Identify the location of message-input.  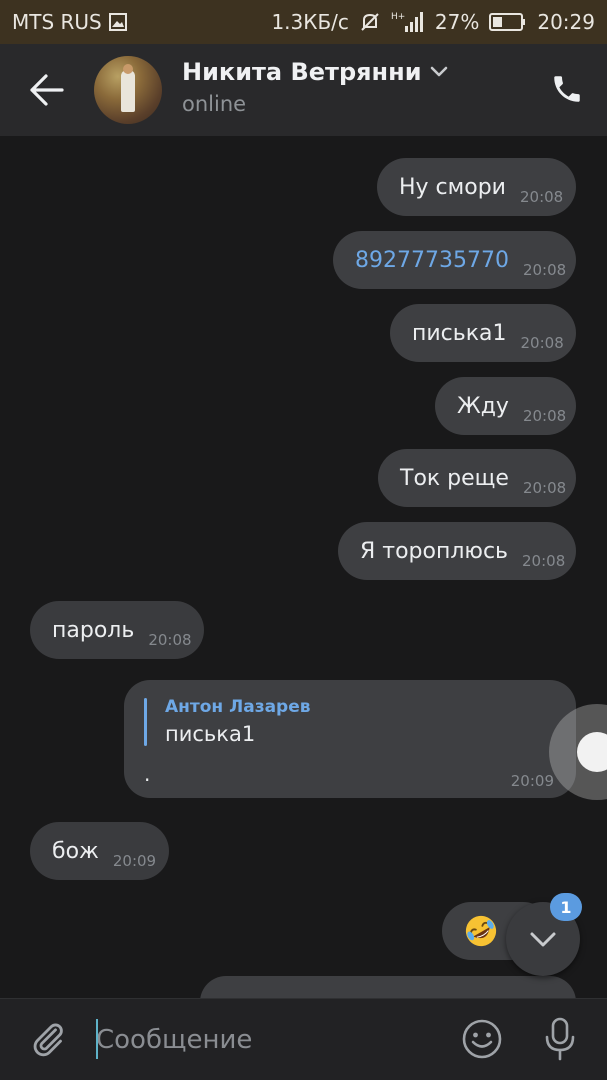
(266, 1040).